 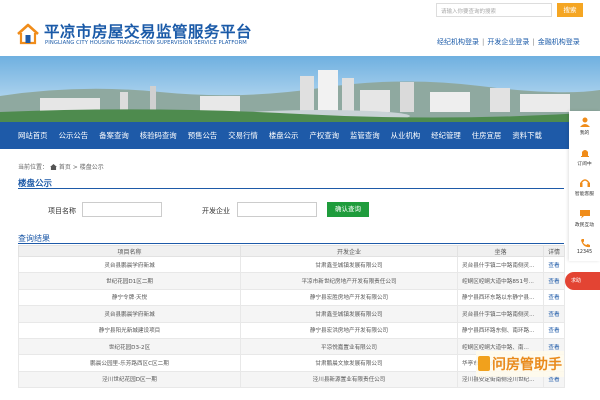 What do you see at coordinates (494, 10) in the screenshot?
I see `search-input: 请输入你要查询的搜索` at bounding box center [494, 10].